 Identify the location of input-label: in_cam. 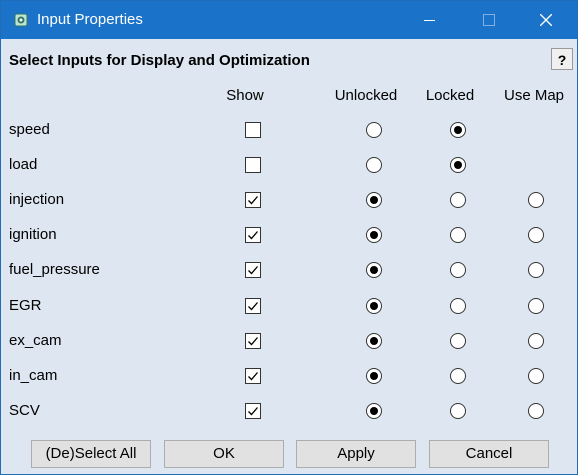
(33, 375).